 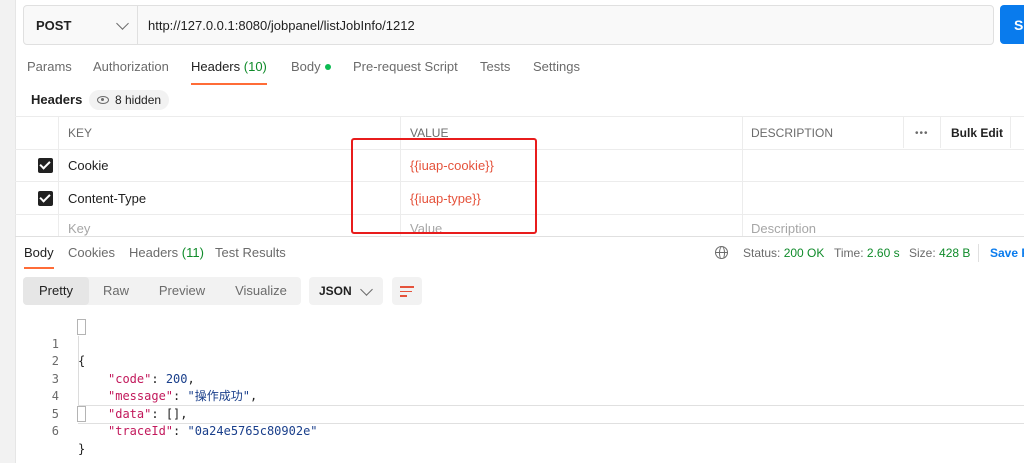 What do you see at coordinates (216, 66) in the screenshot?
I see `tab-headers-label: Headers` at bounding box center [216, 66].